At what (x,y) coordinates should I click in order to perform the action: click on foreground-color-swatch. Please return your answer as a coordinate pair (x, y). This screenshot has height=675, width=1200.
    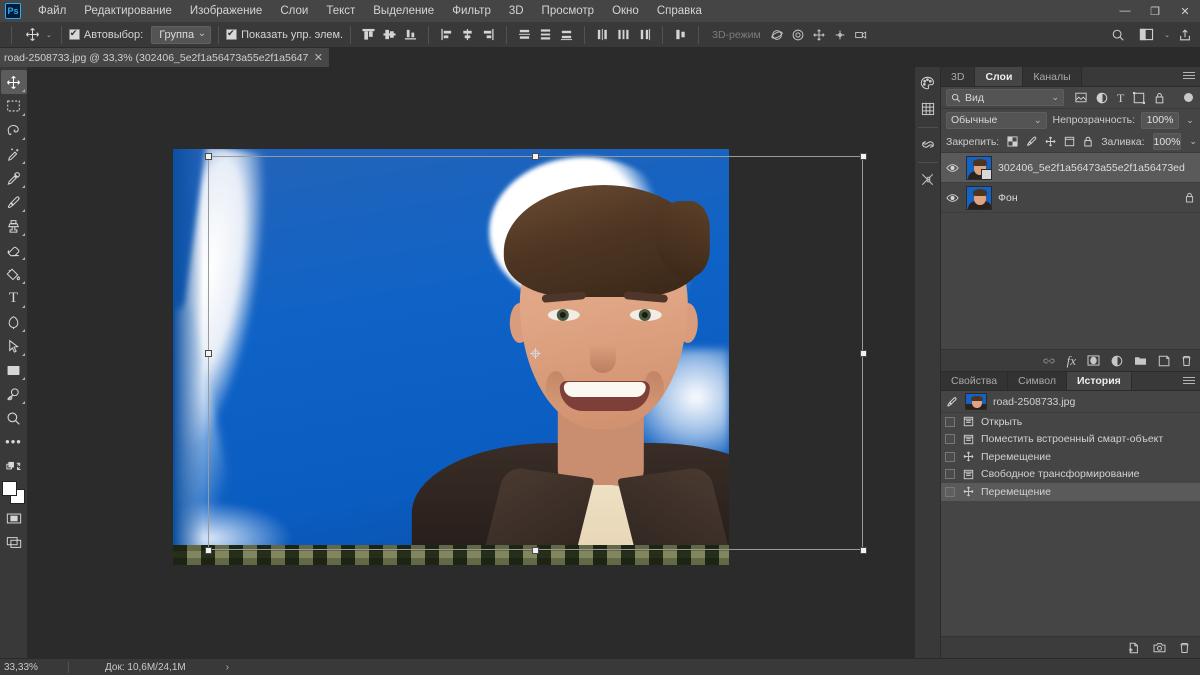
    Looking at the image, I should click on (9, 488).